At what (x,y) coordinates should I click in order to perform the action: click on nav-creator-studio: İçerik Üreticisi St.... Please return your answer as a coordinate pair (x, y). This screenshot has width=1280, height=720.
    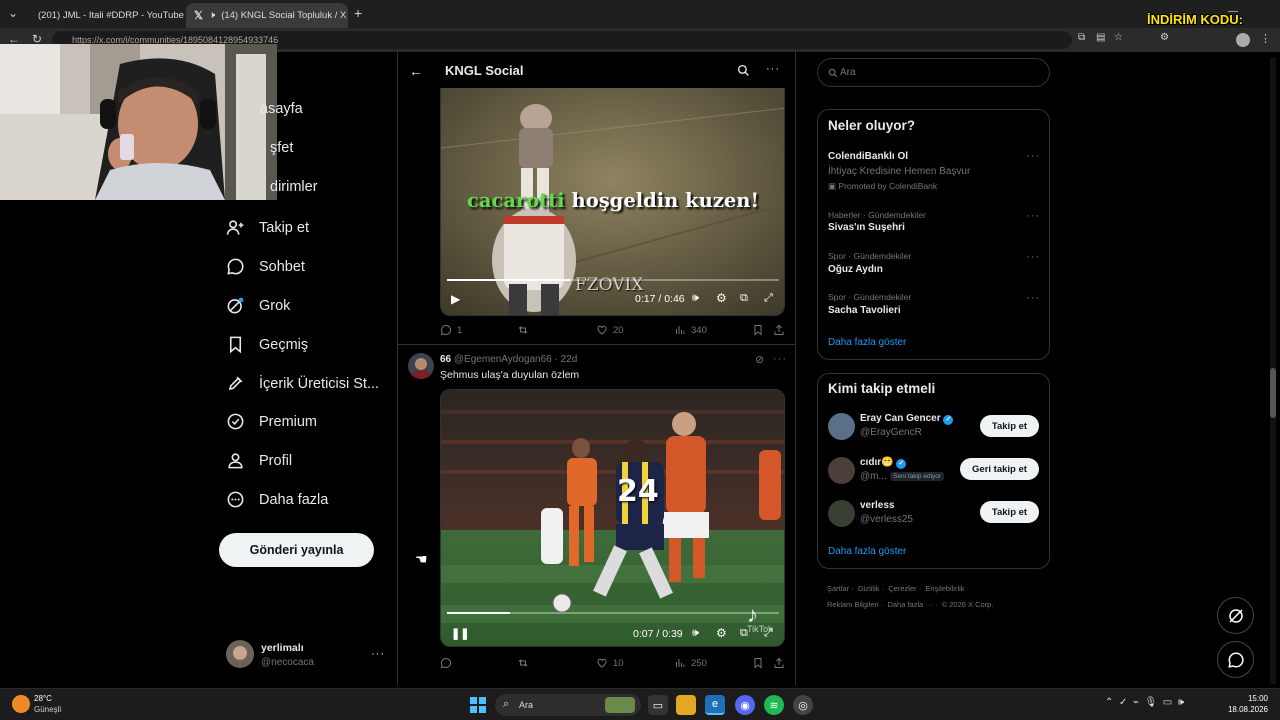
    Looking at the image, I should click on (302, 383).